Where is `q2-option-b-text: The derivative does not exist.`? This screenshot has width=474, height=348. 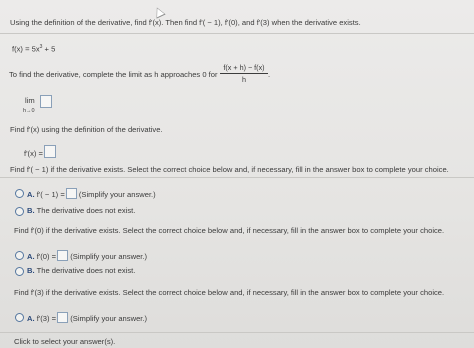 q2-option-b-text: The derivative does not exist. is located at coordinates (86, 270).